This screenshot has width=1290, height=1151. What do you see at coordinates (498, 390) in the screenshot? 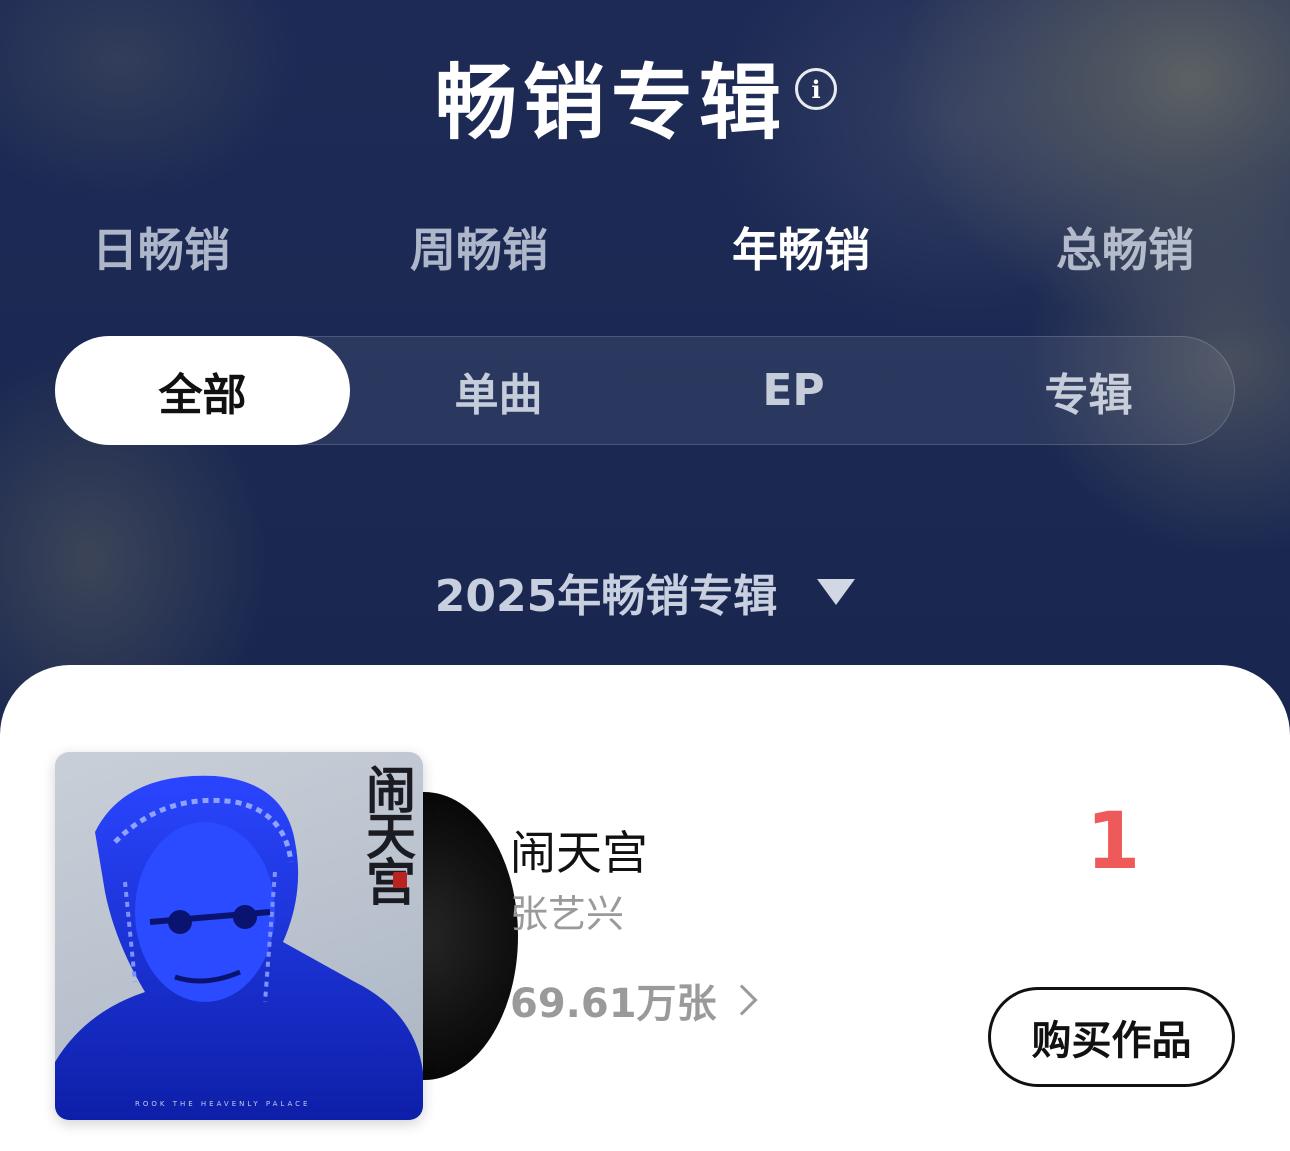
I see `segment-single: 单曲` at bounding box center [498, 390].